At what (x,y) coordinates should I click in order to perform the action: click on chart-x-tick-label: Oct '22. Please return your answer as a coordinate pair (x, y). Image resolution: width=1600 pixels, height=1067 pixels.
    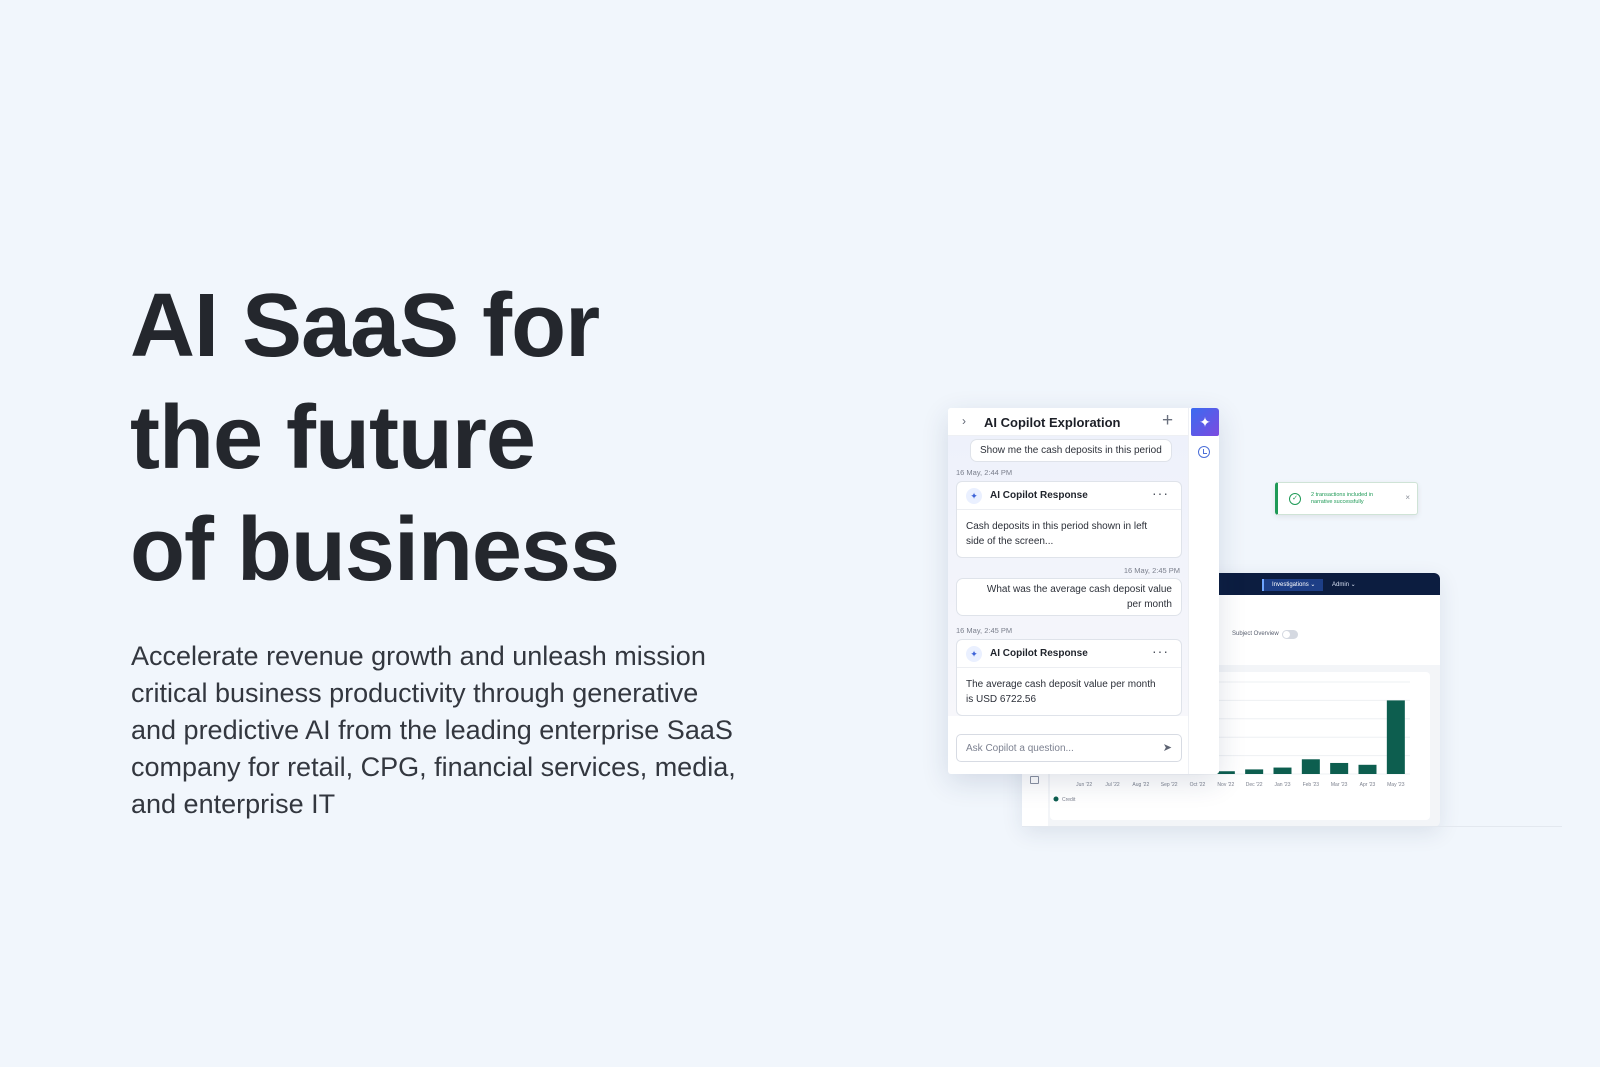
    Looking at the image, I should click on (1198, 785).